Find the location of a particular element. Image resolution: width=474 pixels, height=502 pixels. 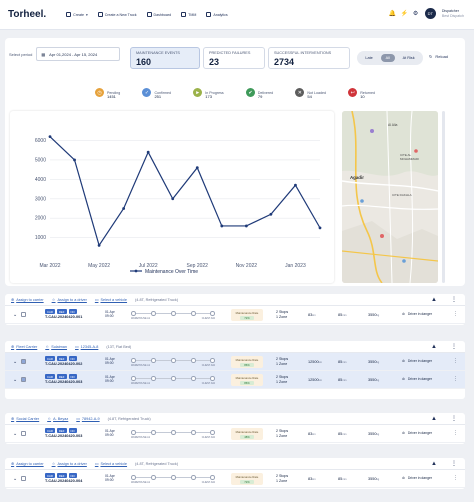

weight-value: 3550kg is located at coordinates (374, 362).